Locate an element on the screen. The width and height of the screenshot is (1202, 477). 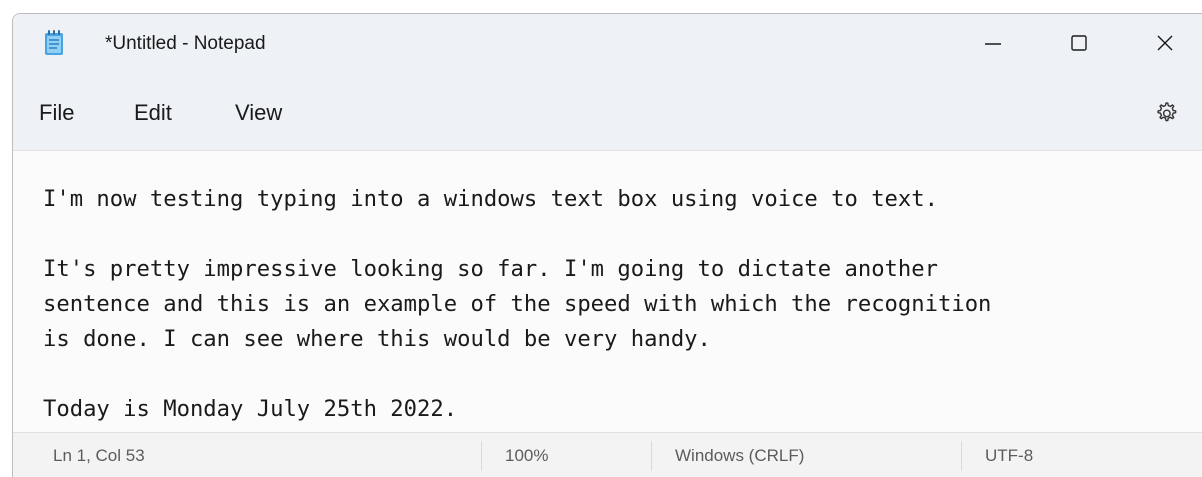
notepad-icon is located at coordinates (54, 43).